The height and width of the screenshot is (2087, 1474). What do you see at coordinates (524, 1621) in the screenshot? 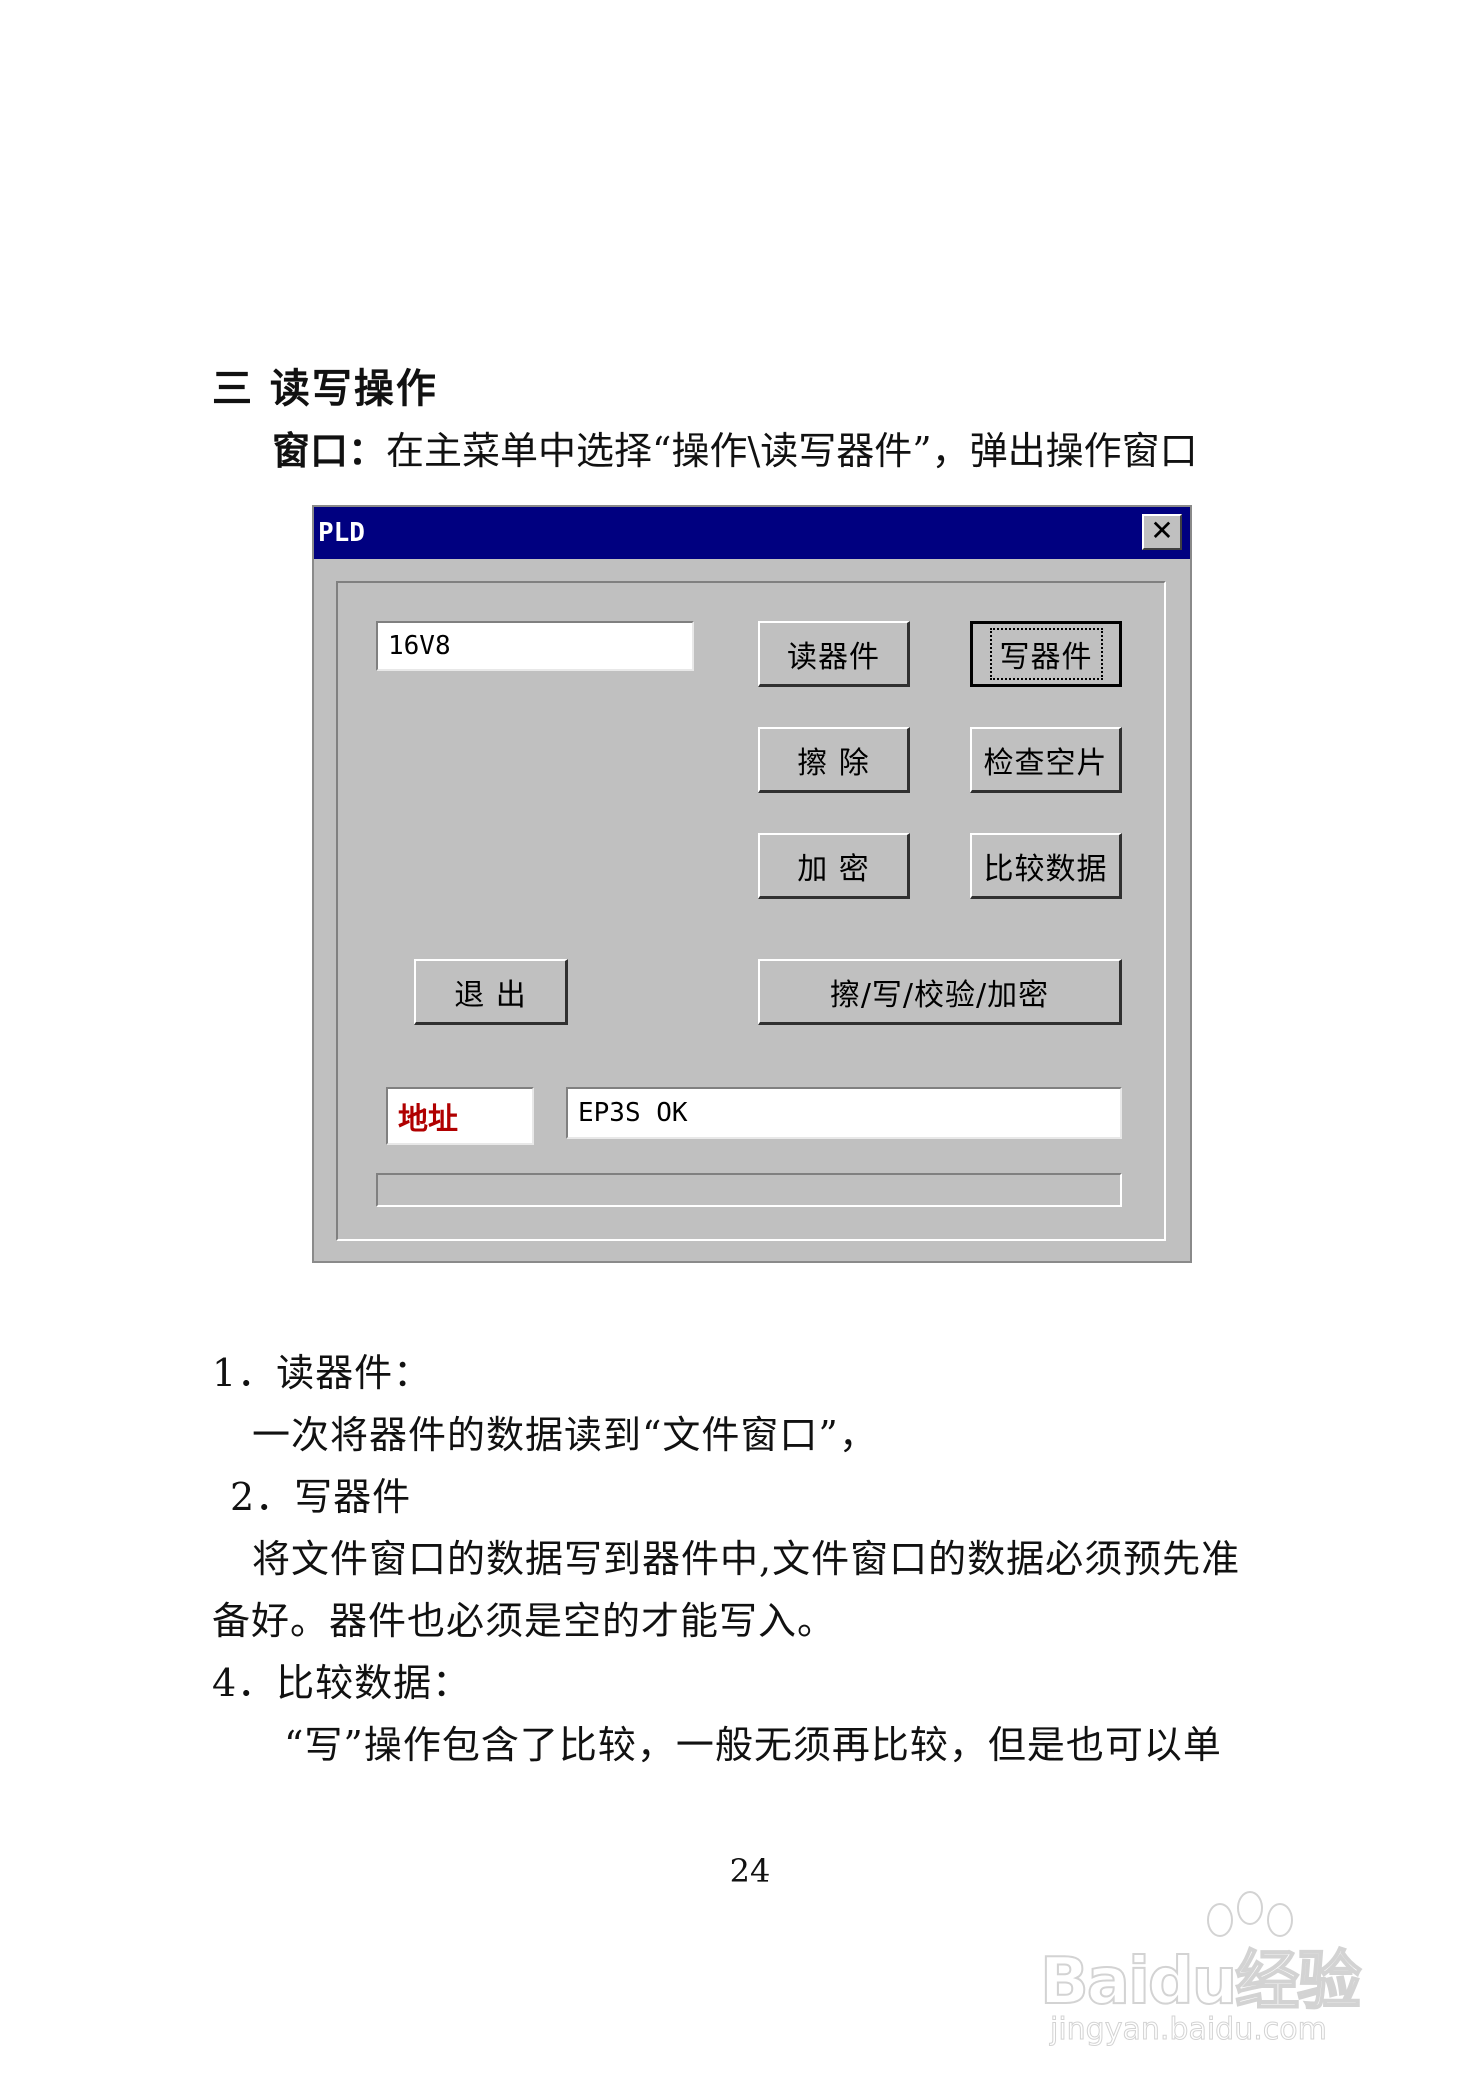
I see `item2-text-line2: 备好。器件也必须是空的才能写入。` at bounding box center [524, 1621].